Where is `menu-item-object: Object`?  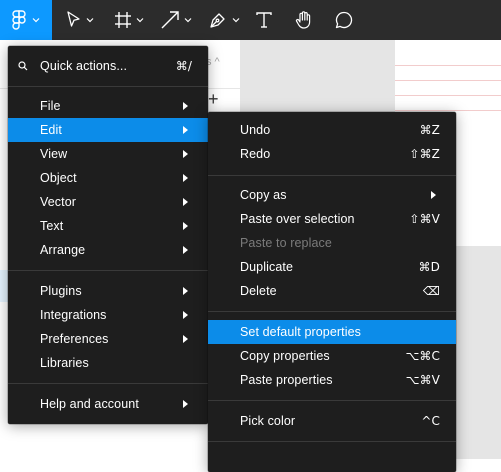 menu-item-object: Object is located at coordinates (108, 178).